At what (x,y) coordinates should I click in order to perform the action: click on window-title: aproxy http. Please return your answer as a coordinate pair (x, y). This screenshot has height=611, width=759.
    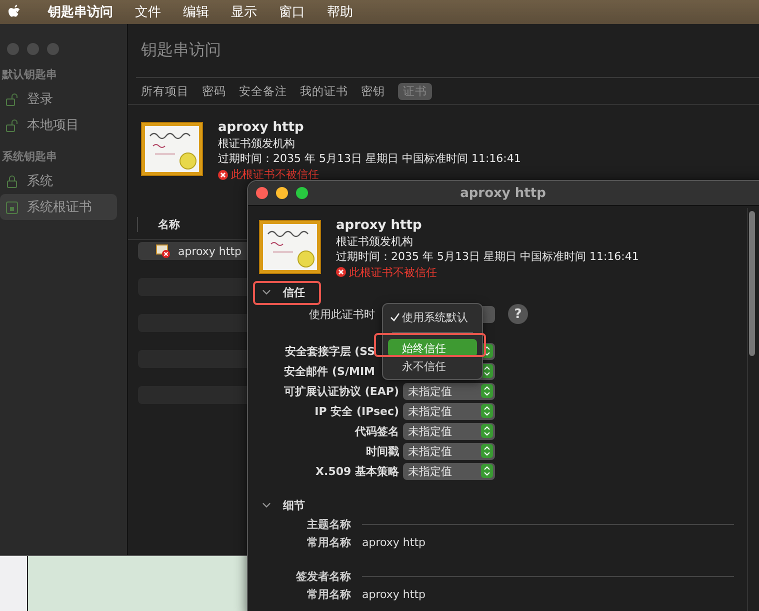
    Looking at the image, I should click on (503, 193).